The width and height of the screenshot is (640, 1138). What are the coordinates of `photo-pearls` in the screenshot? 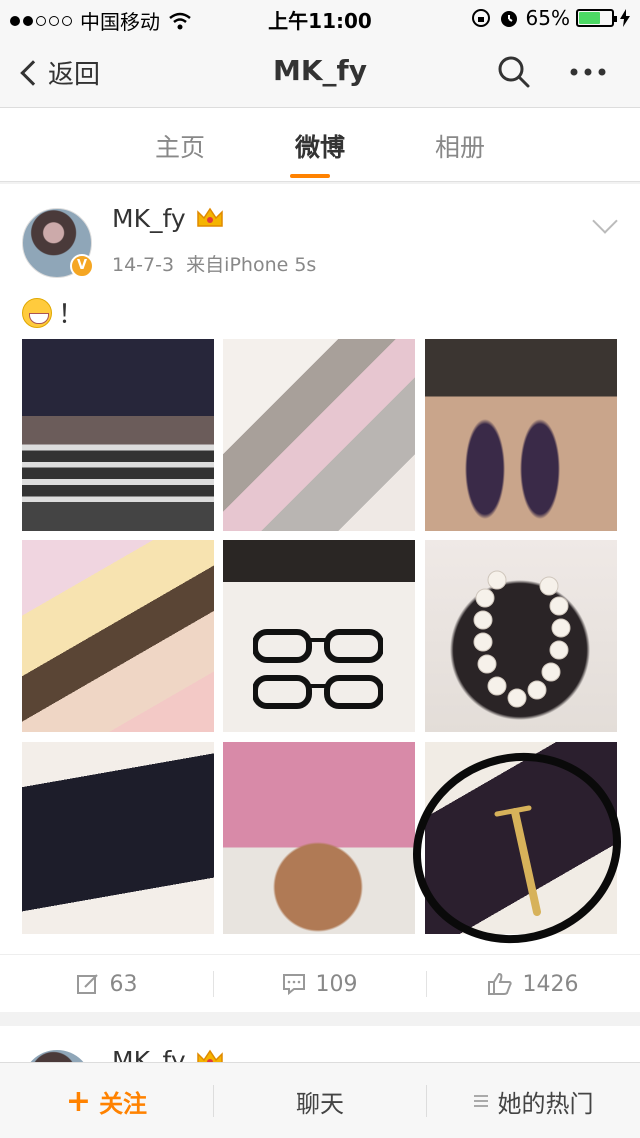 It's located at (521, 636).